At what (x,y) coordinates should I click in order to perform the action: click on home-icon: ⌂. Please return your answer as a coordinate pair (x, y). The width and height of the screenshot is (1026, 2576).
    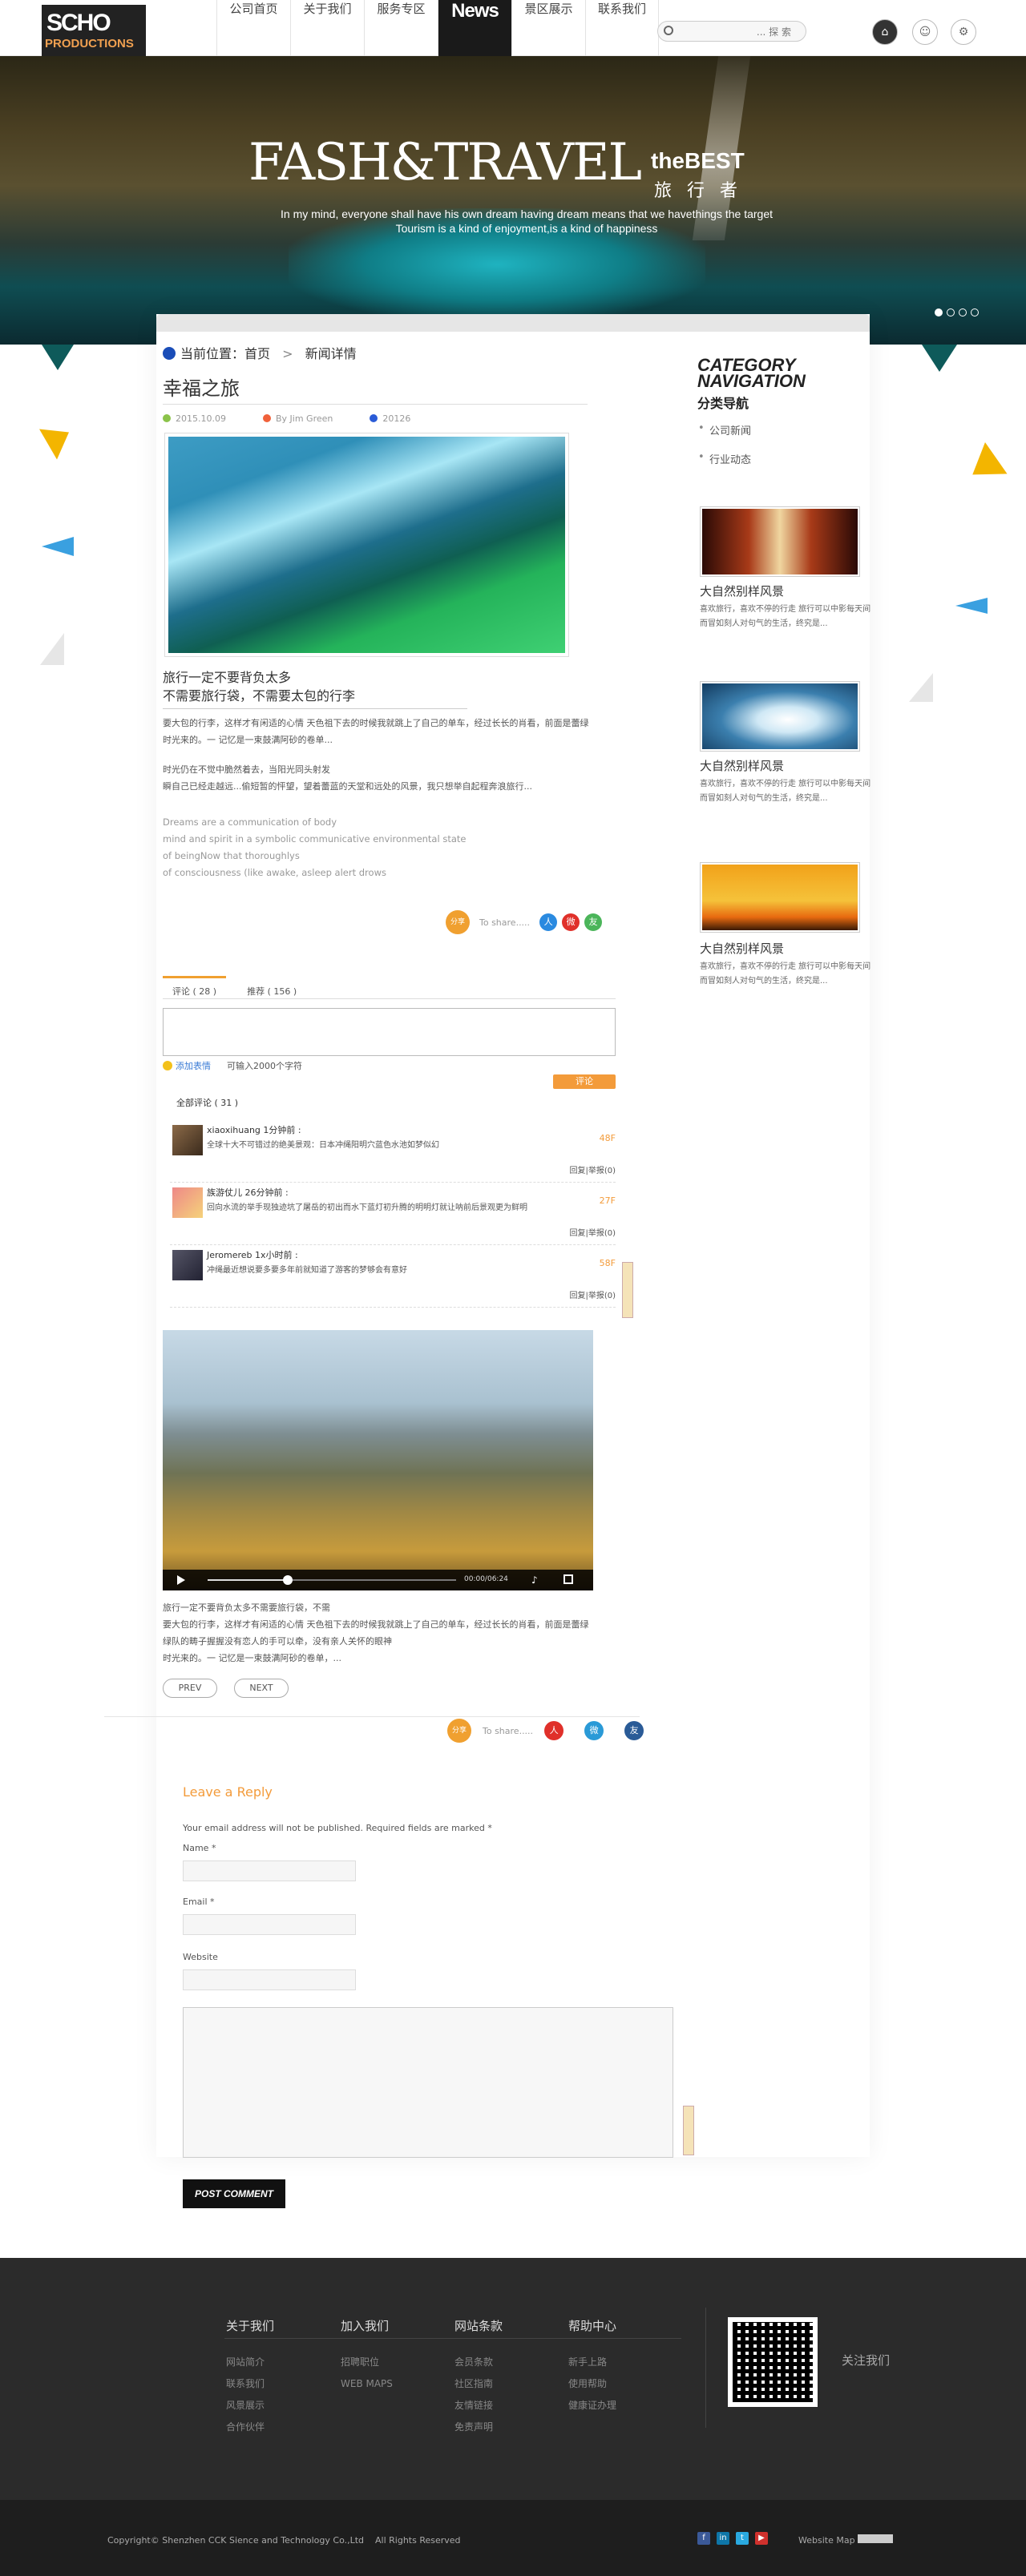
    Looking at the image, I should click on (885, 32).